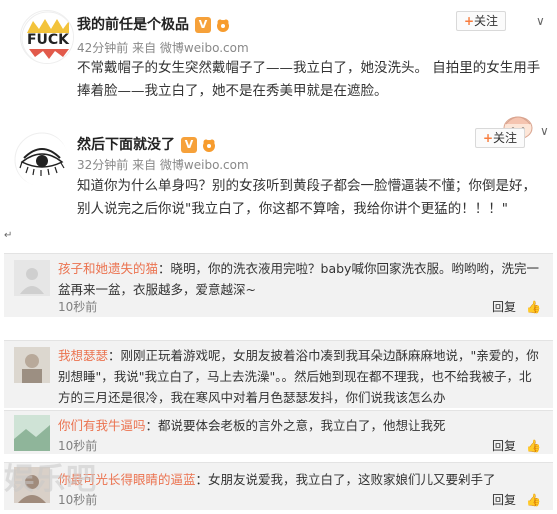  I want to click on comment-username: 你最可光长得眼睛的逼蓝, so click(127, 479).